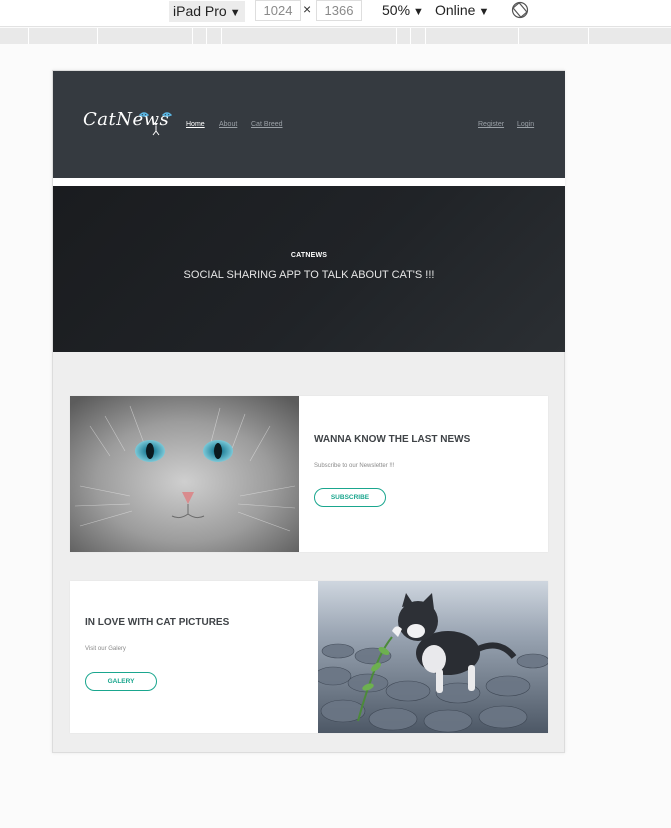 The width and height of the screenshot is (671, 828). I want to click on nav-home-link: Home, so click(195, 124).